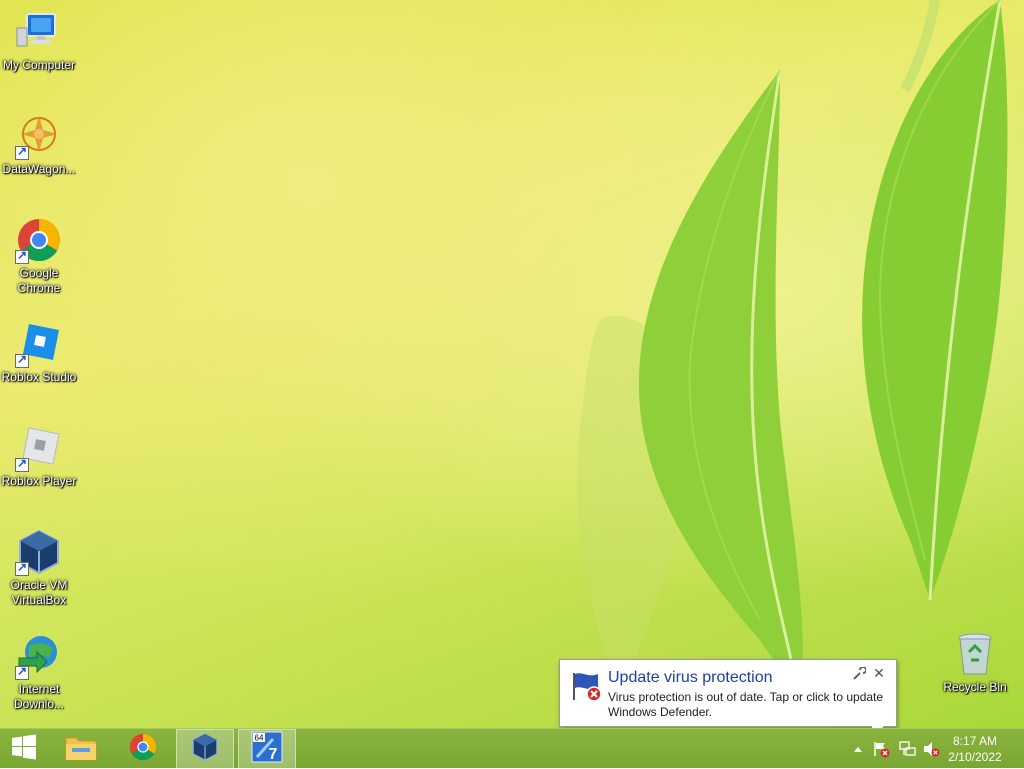  What do you see at coordinates (881, 749) in the screenshot?
I see `action-center-flag-error-icon` at bounding box center [881, 749].